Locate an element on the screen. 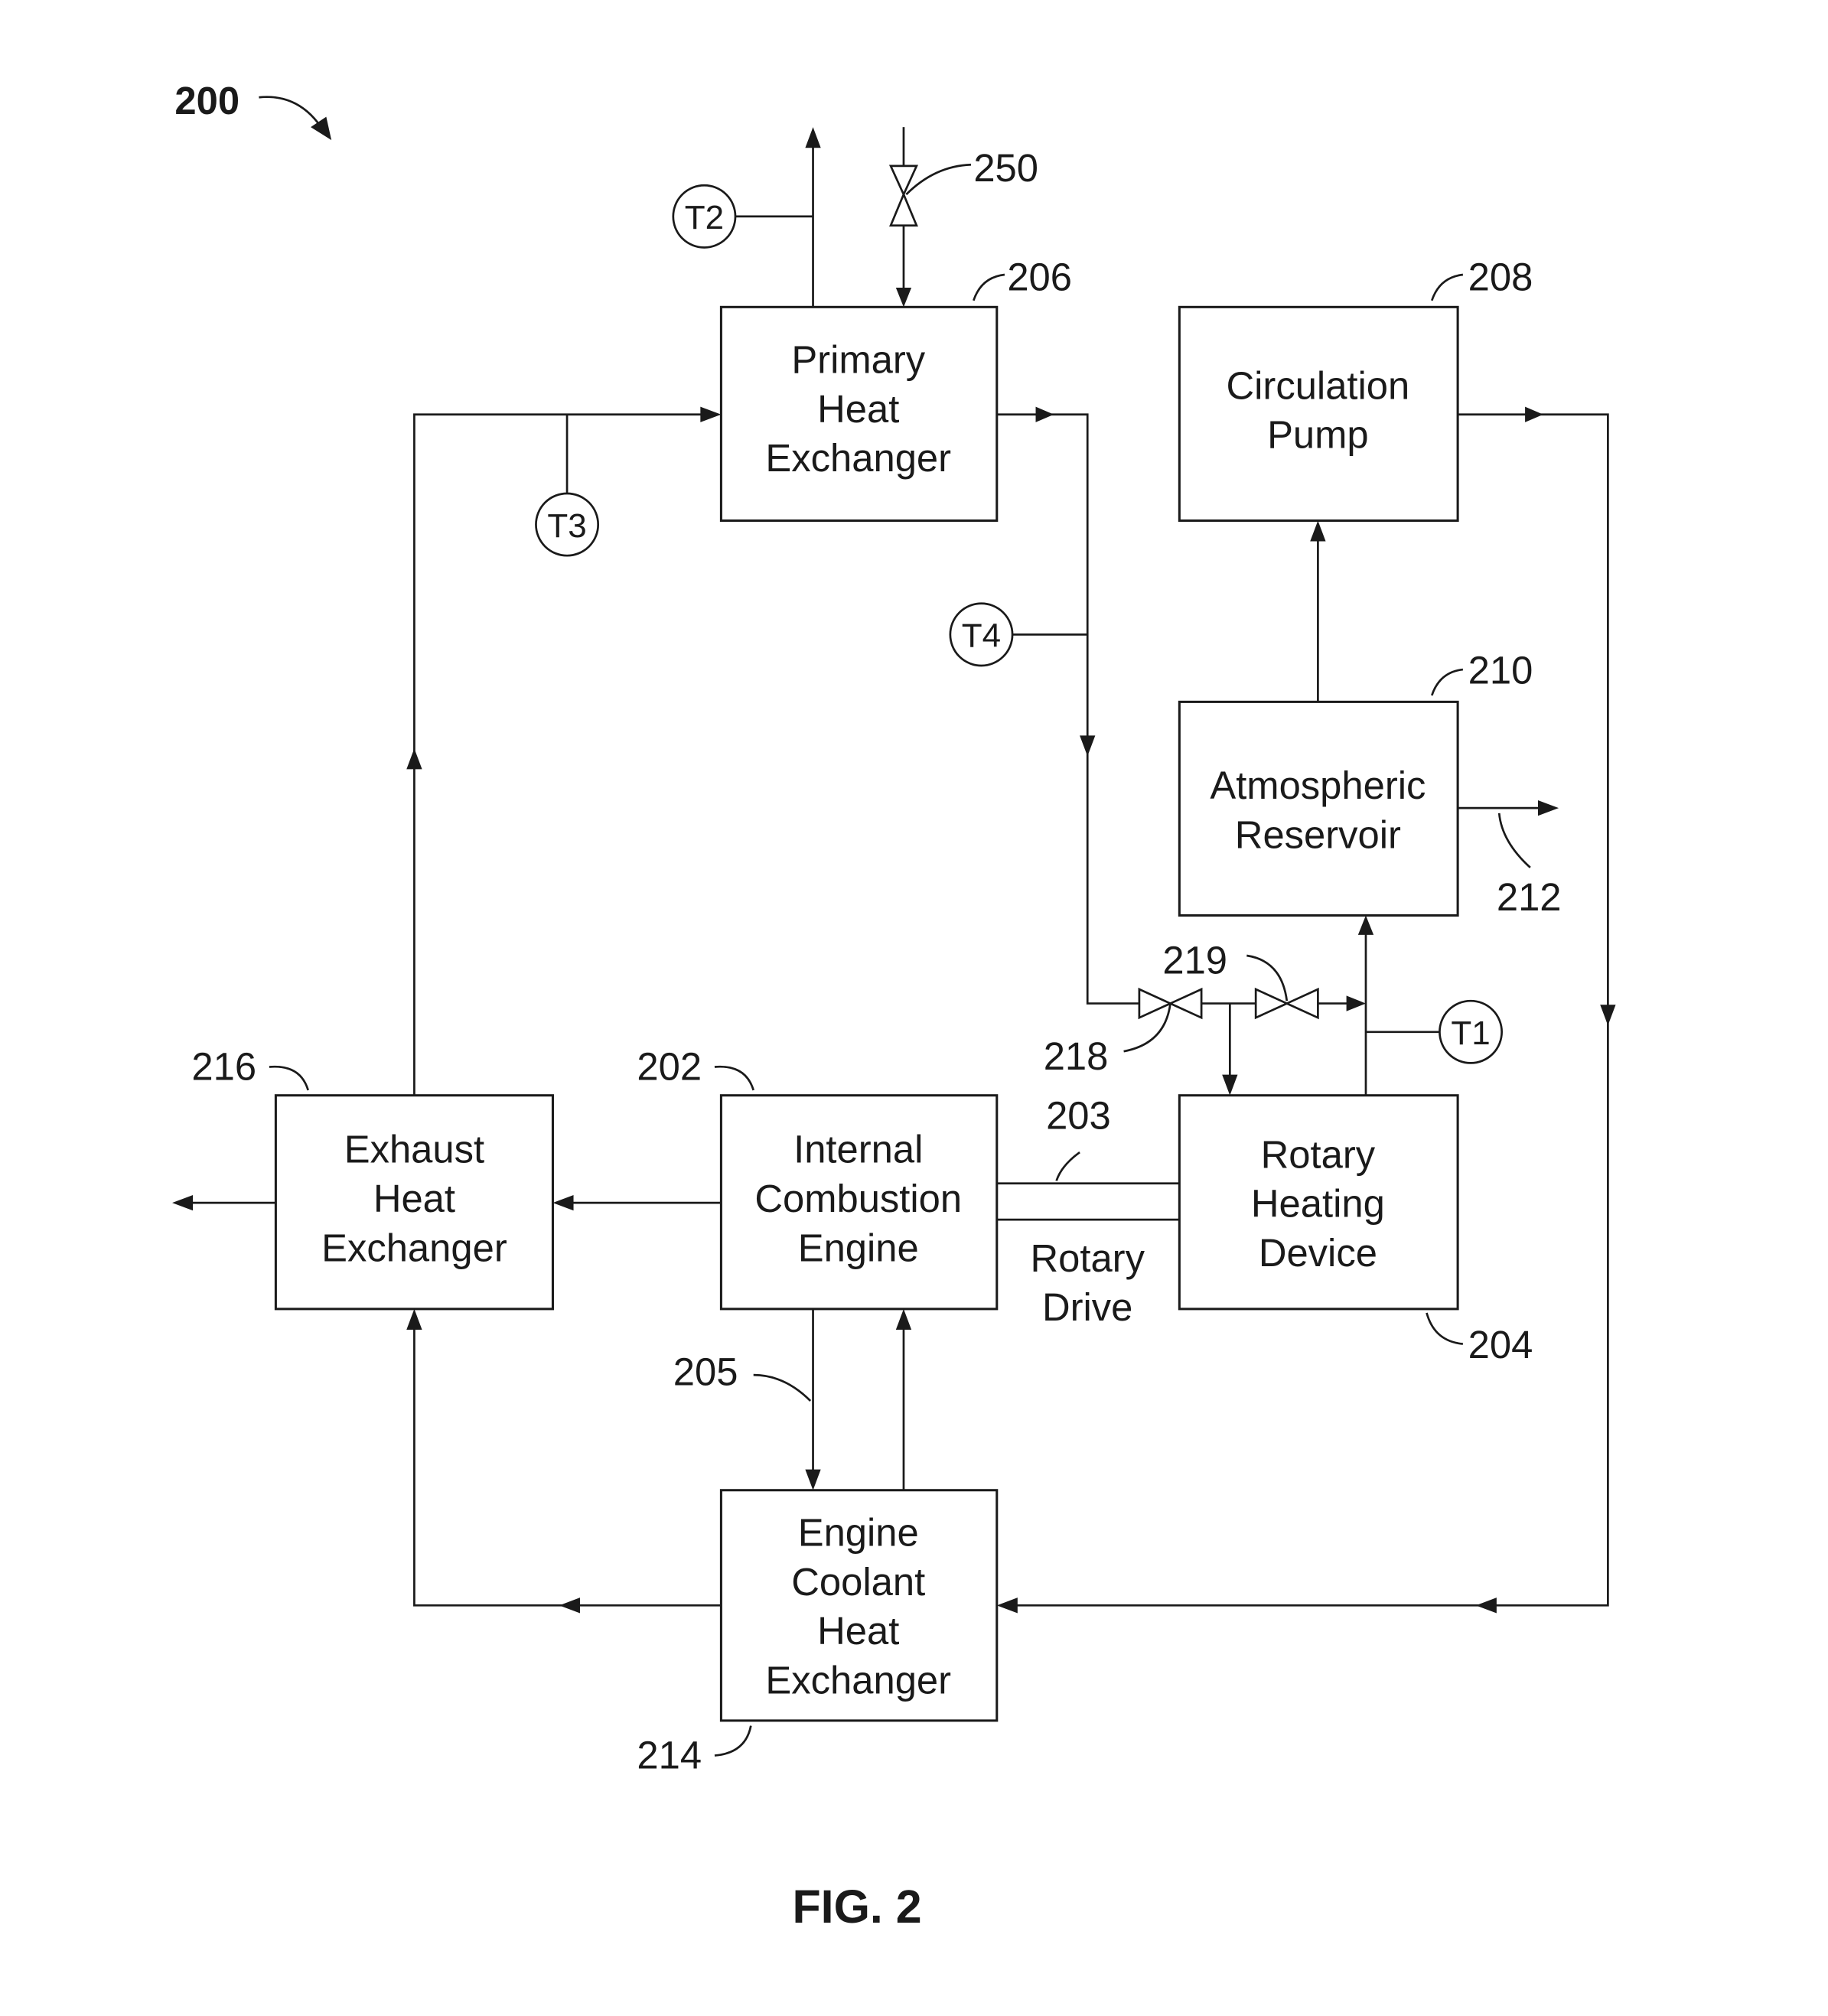 Image resolution: width=1828 pixels, height=2016 pixels. t1-label: T1 is located at coordinates (1471, 1033).